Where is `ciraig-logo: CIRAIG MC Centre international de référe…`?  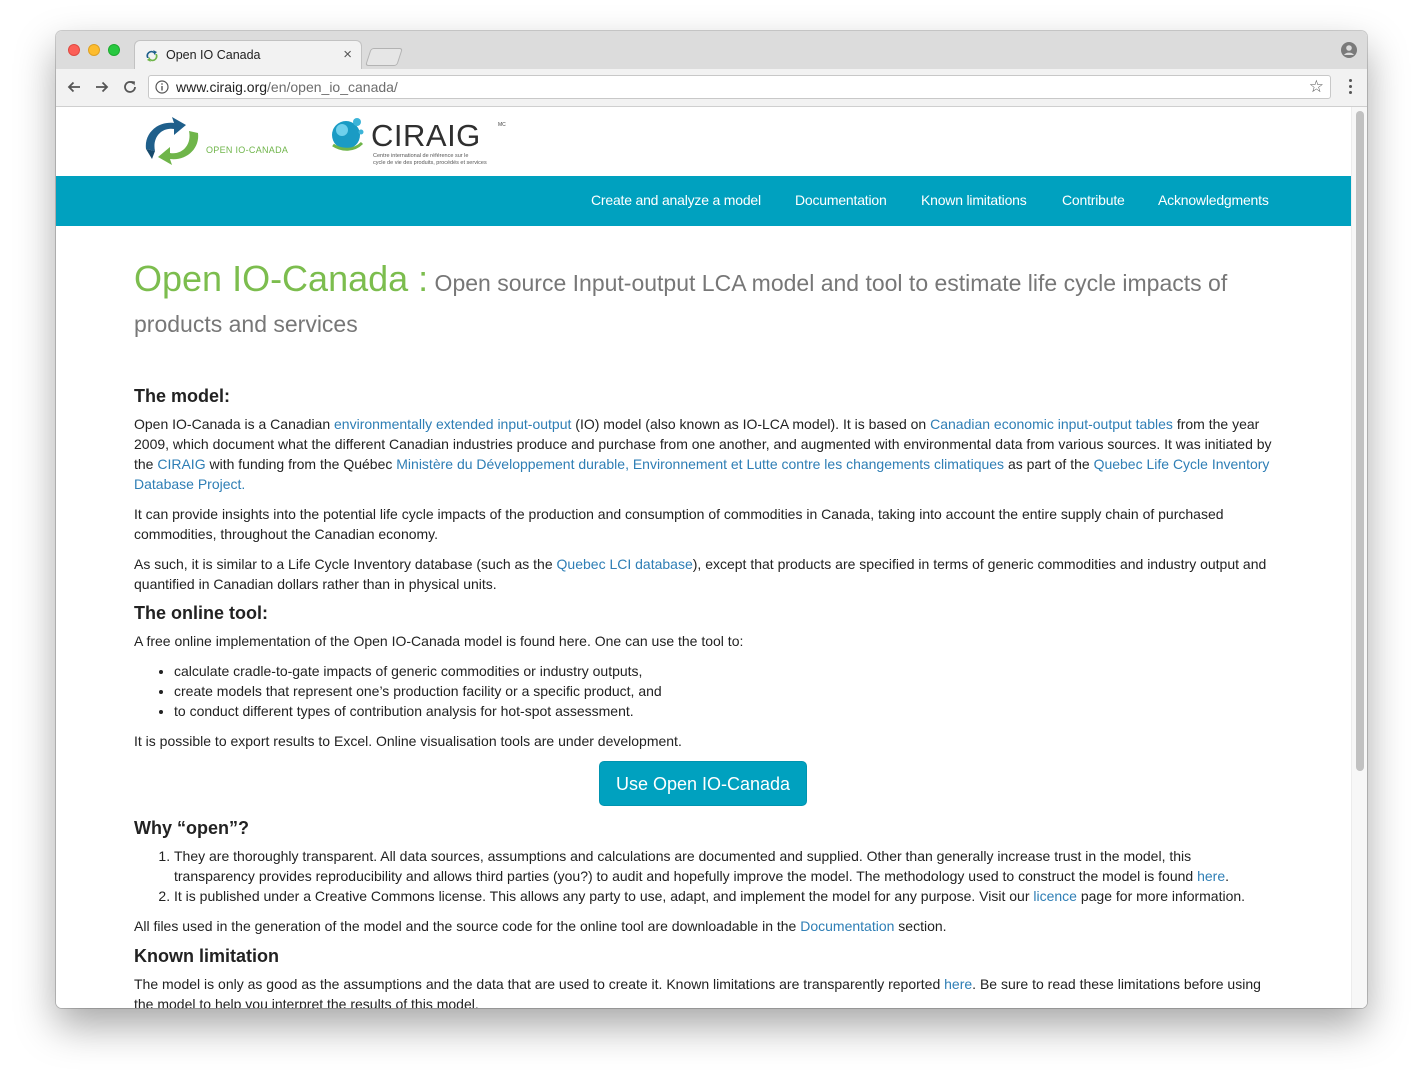 ciraig-logo: CIRAIG MC Centre international de référe… is located at coordinates (423, 143).